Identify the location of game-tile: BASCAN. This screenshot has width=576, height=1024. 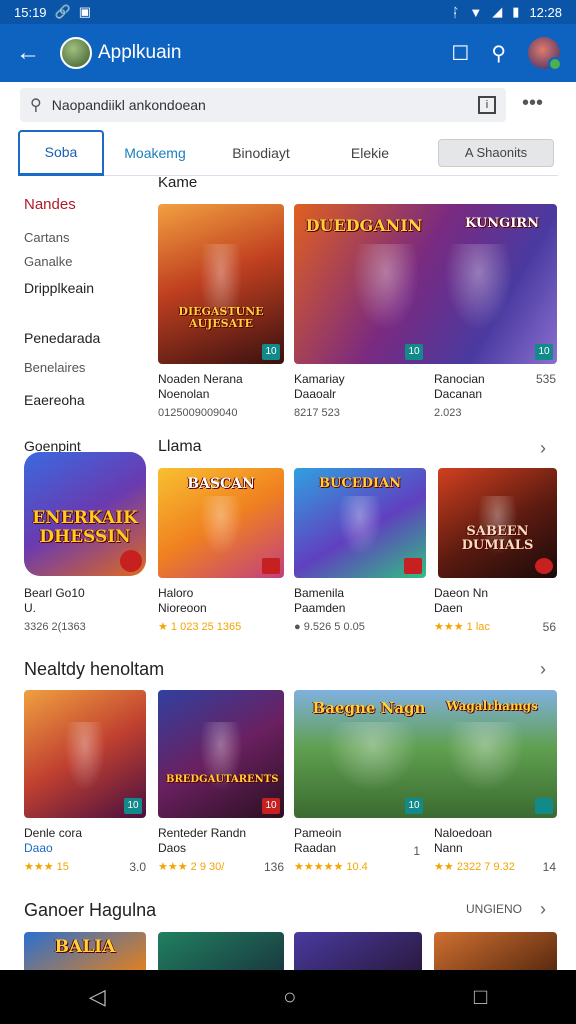
(221, 523).